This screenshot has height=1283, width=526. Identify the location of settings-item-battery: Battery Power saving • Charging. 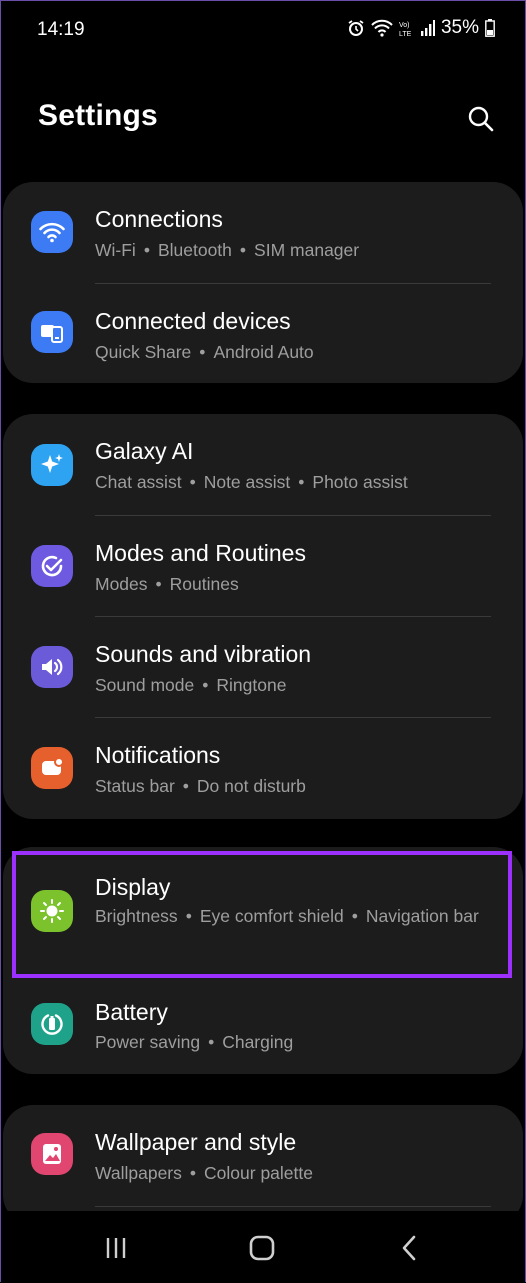
(263, 1026).